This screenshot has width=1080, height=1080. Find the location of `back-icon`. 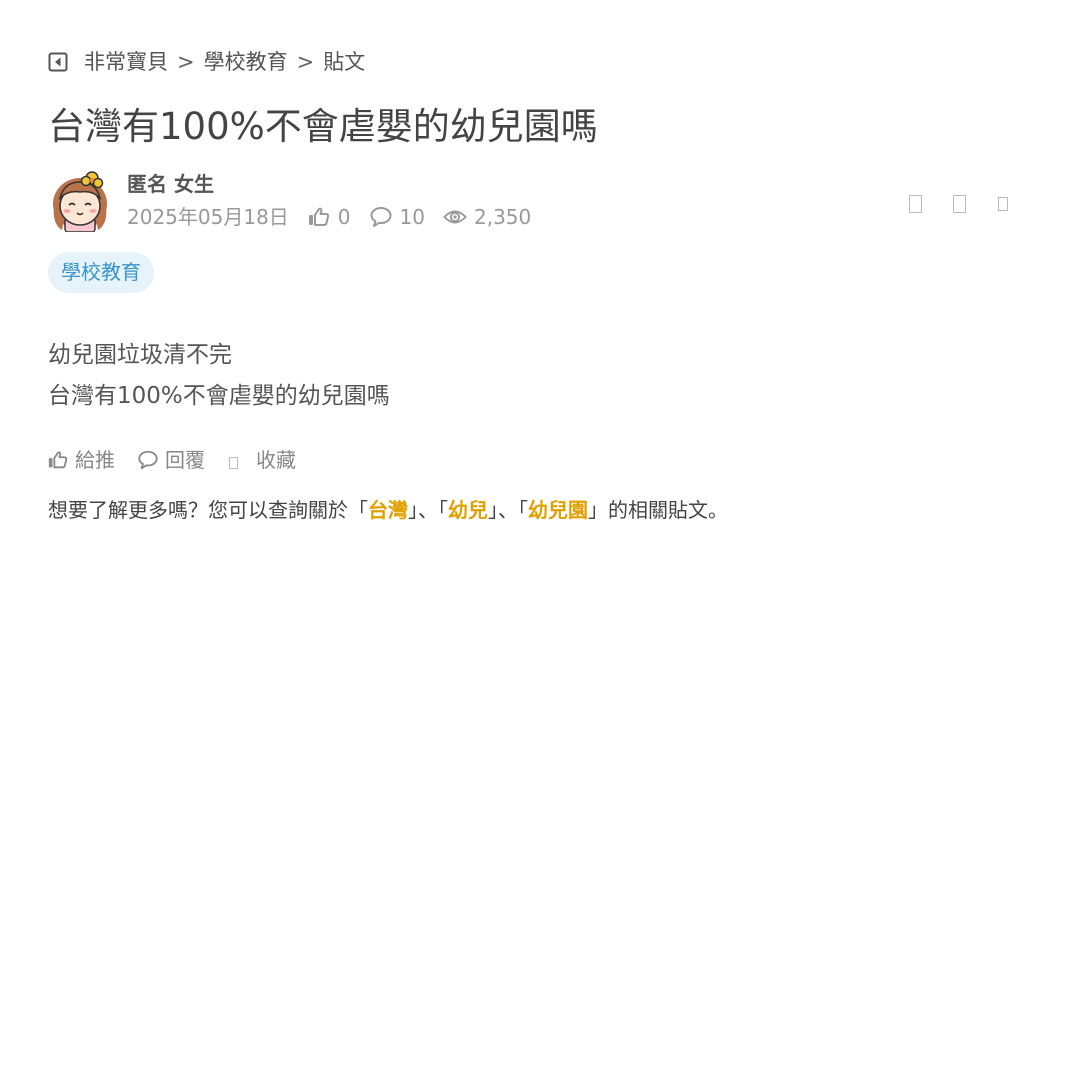

back-icon is located at coordinates (58, 62).